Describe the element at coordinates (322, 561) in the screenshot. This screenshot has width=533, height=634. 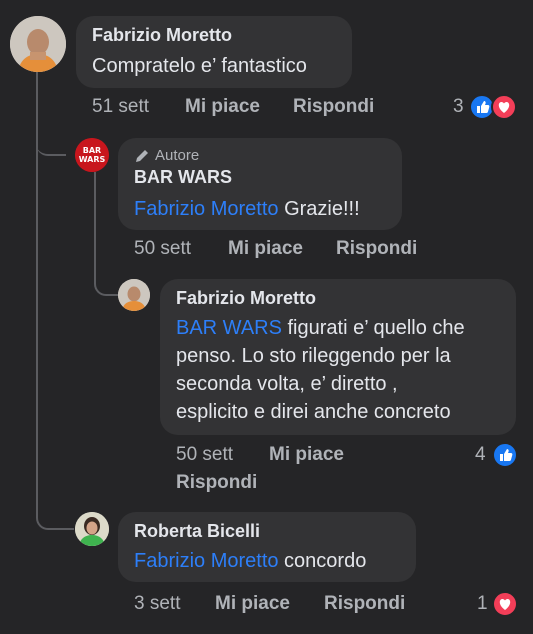
I see `comment-text-body: concordo` at that location.